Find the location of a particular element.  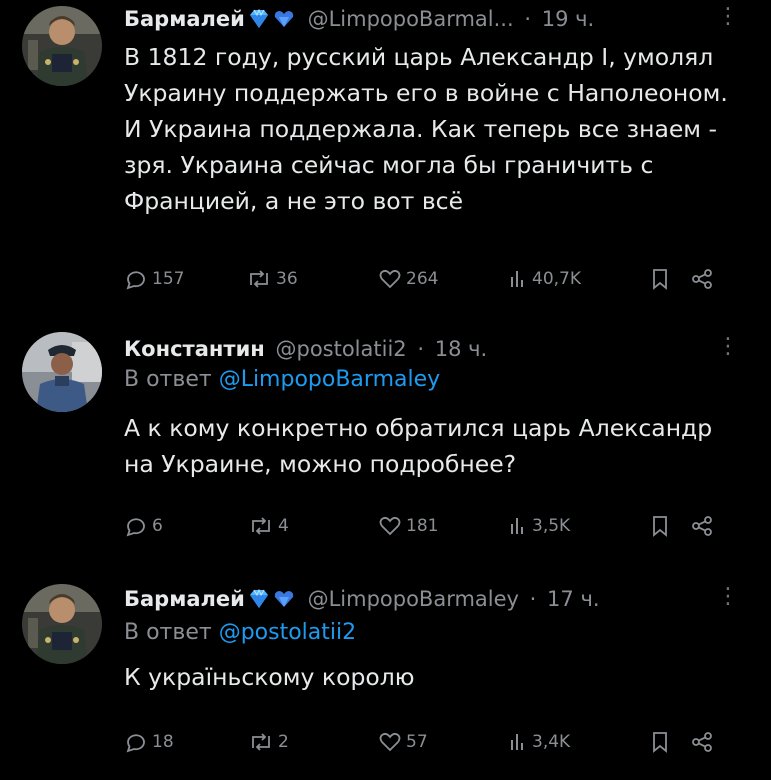

reply-mention-link: @postolatii2 is located at coordinates (287, 632).